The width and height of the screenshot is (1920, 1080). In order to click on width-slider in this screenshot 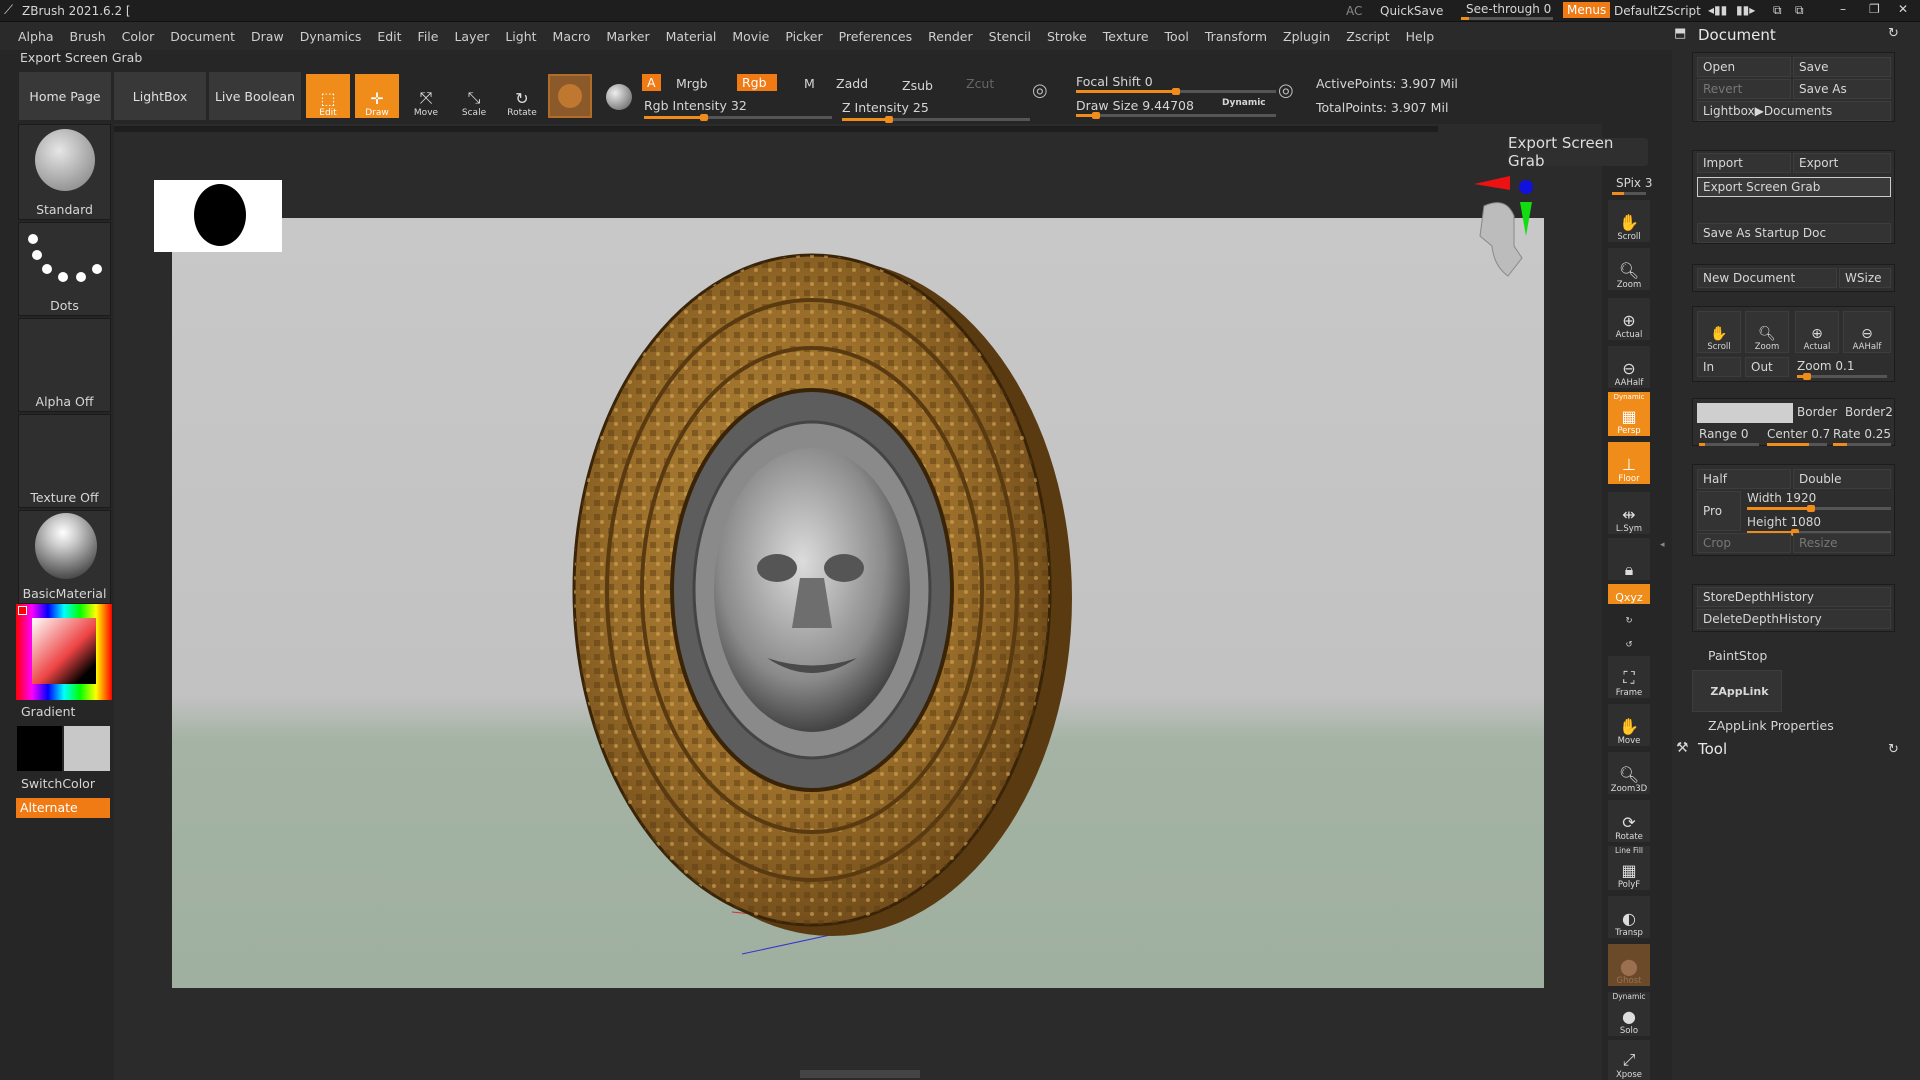, I will do `click(1819, 508)`.